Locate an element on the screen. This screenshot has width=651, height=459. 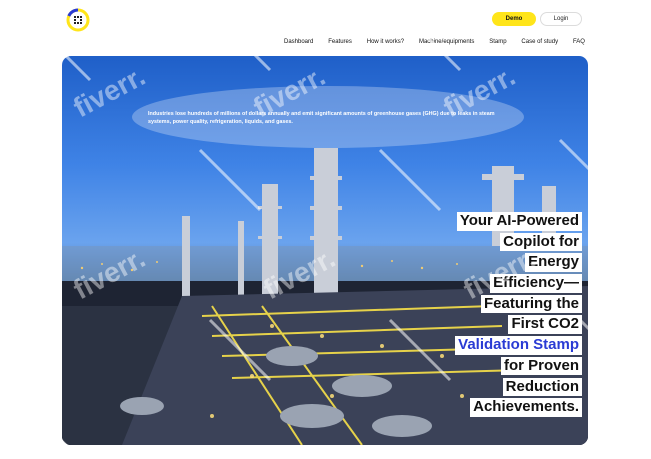
headline-line: for Proven is located at coordinates (541, 366).